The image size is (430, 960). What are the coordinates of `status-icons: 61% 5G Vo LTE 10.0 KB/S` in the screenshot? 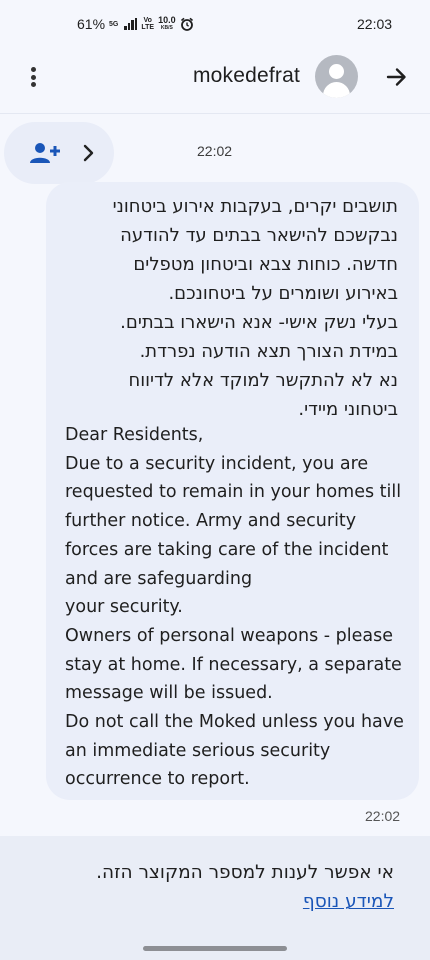 It's located at (135, 24).